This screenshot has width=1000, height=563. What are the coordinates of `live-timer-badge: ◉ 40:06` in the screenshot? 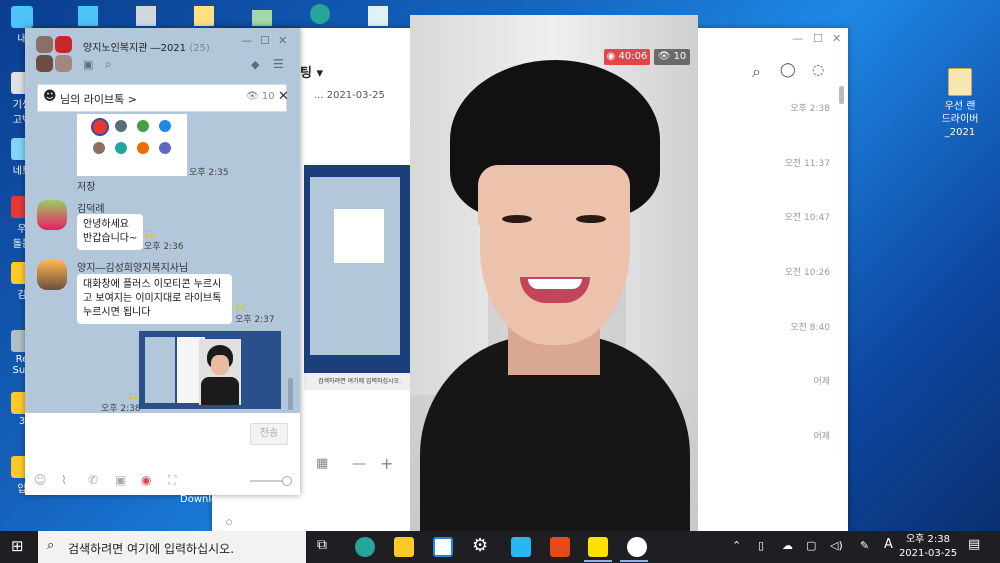 It's located at (627, 57).